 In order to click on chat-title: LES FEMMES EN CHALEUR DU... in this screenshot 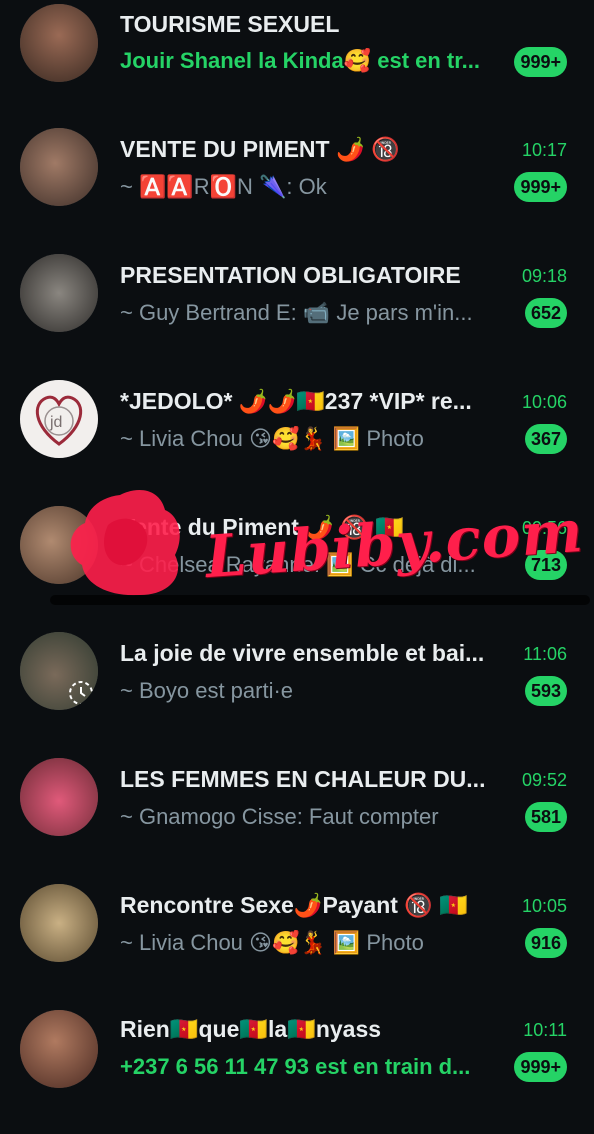, I will do `click(303, 779)`.